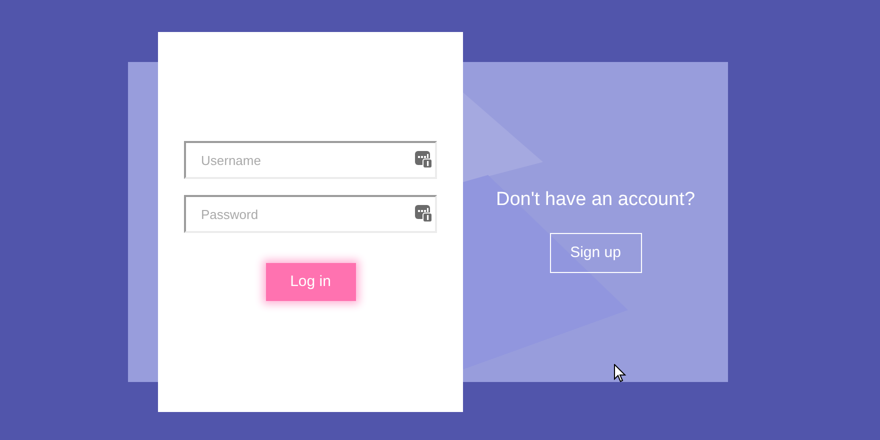 This screenshot has width=880, height=440. Describe the element at coordinates (620, 373) in the screenshot. I see `cursor-icon` at that location.